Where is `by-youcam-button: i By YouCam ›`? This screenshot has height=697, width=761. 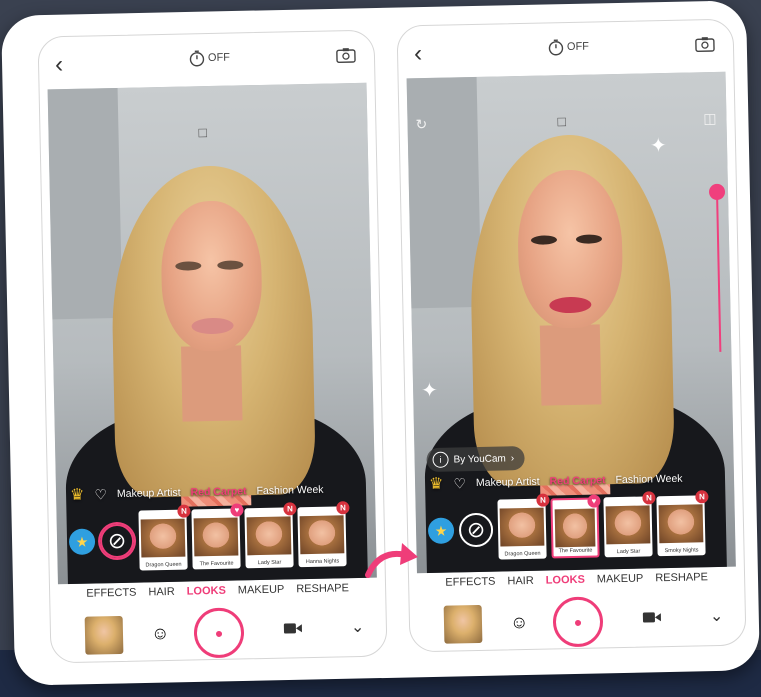 by-youcam-button: i By YouCam › is located at coordinates (475, 459).